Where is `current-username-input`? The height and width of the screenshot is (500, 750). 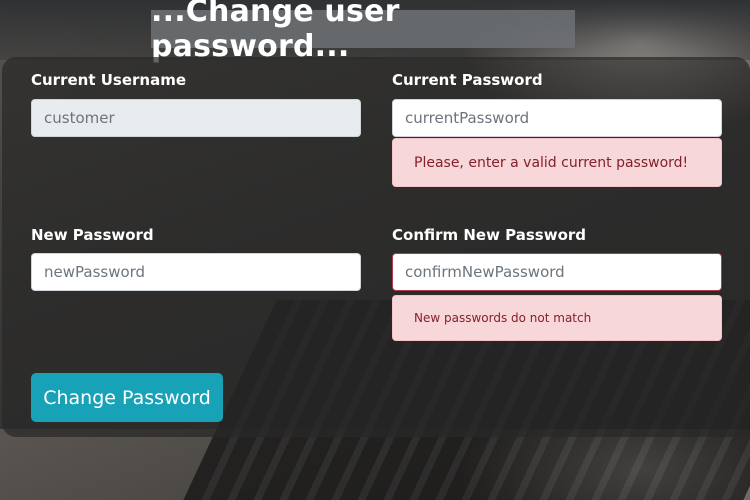 current-username-input is located at coordinates (196, 118).